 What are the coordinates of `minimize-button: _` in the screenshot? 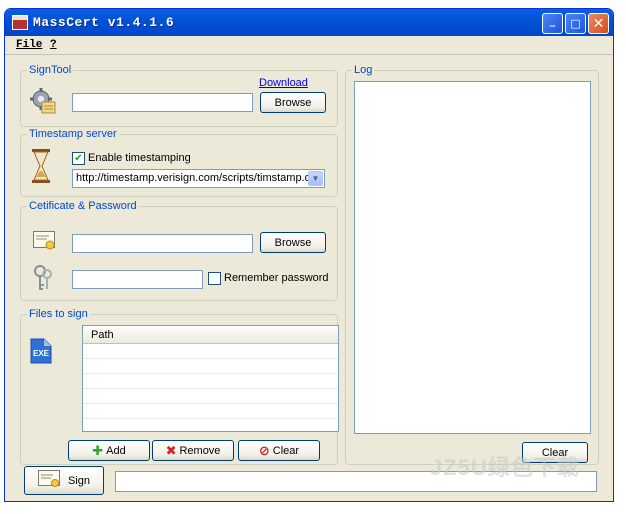 It's located at (552, 23).